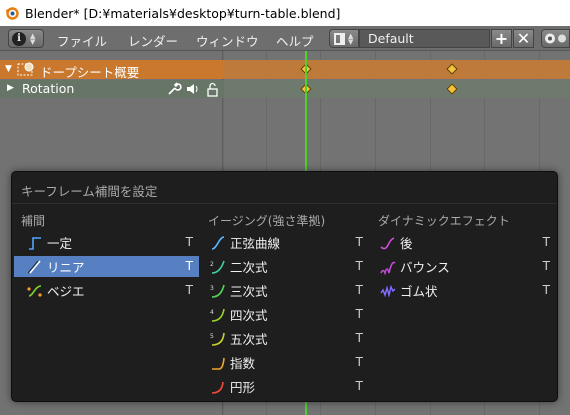 This screenshot has width=570, height=415. I want to click on menu-item-label: 二次式, so click(249, 267).